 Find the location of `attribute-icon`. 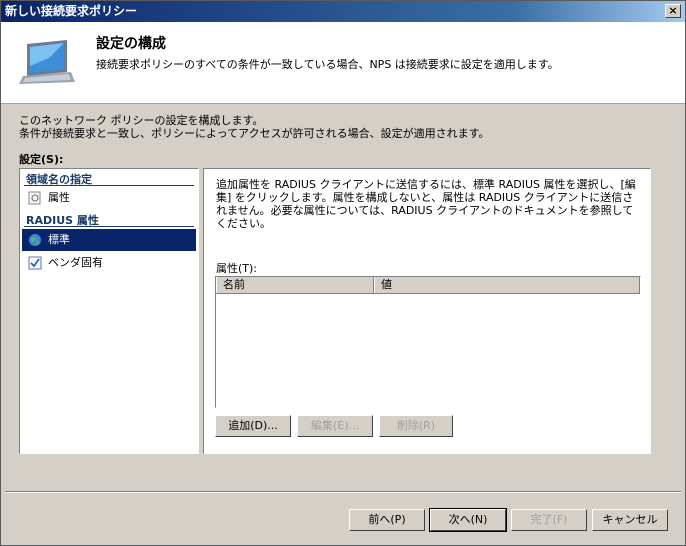

attribute-icon is located at coordinates (34, 198).